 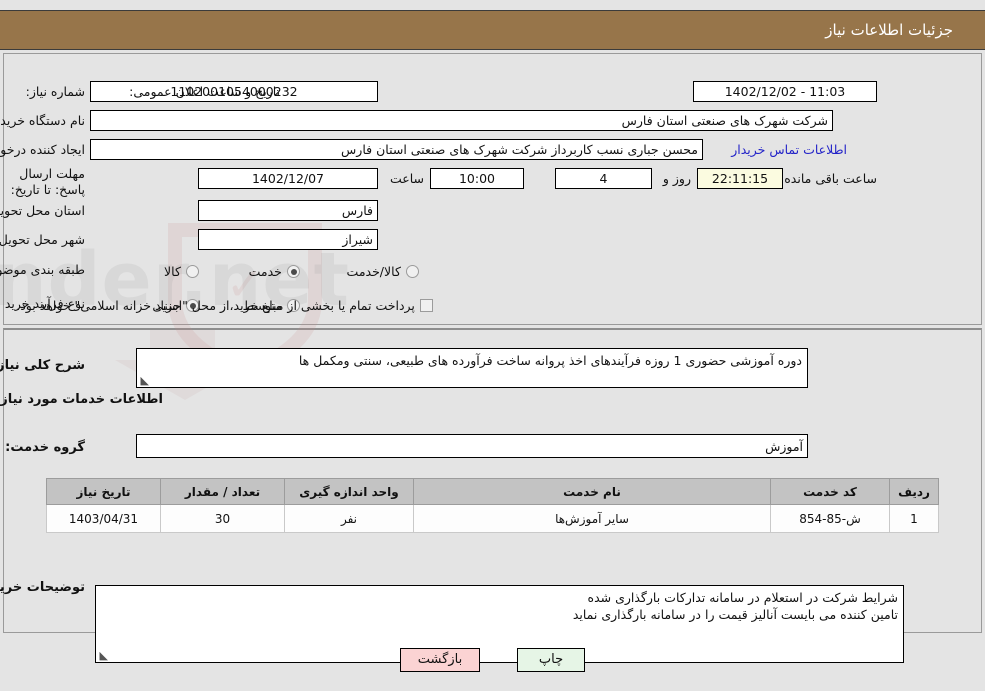 What do you see at coordinates (42, 269) in the screenshot?
I see `category-label: طبقه بندی موضوعی:` at bounding box center [42, 269].